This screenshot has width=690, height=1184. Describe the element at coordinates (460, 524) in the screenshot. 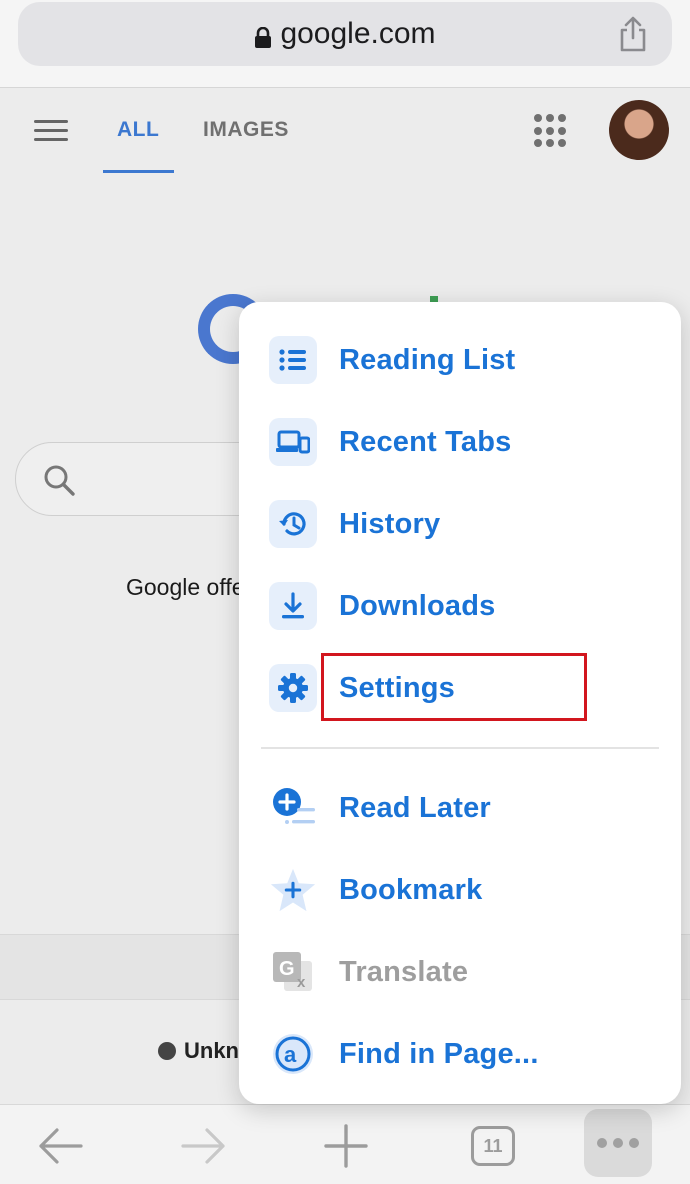

I see `menu-item-history: History` at that location.